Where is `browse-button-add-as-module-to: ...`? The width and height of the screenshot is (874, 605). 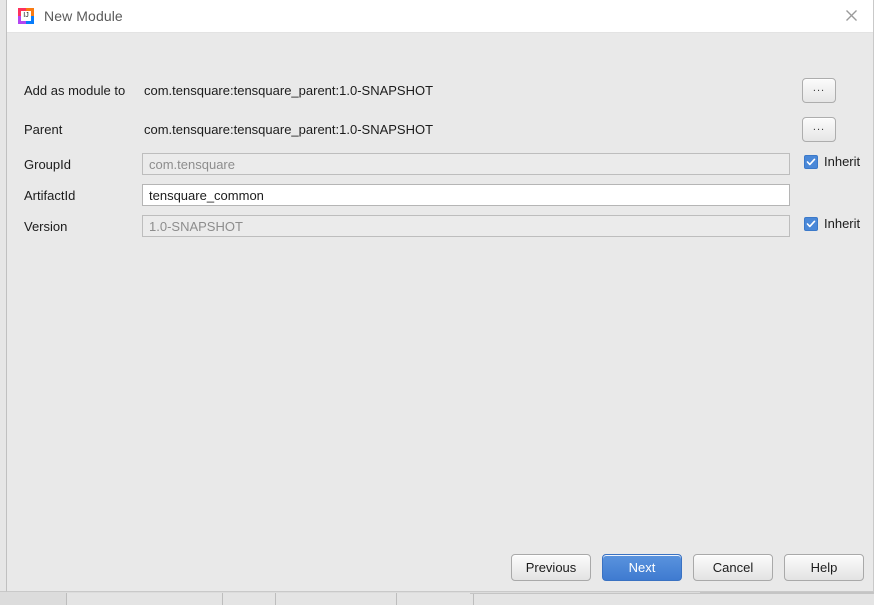 browse-button-add-as-module-to: ... is located at coordinates (819, 90).